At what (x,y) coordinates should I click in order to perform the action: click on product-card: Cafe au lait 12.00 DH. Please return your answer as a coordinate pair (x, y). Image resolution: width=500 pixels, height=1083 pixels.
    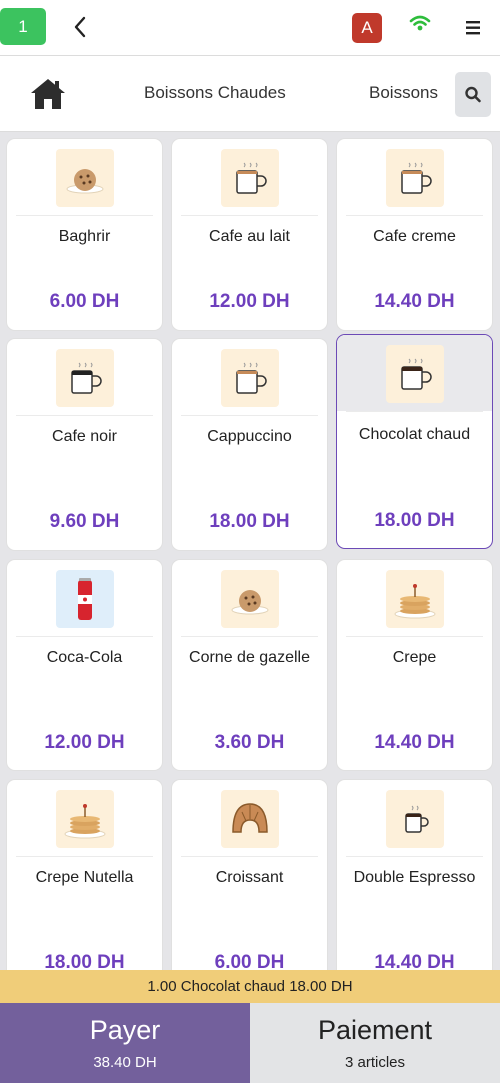
    Looking at the image, I should click on (249, 234).